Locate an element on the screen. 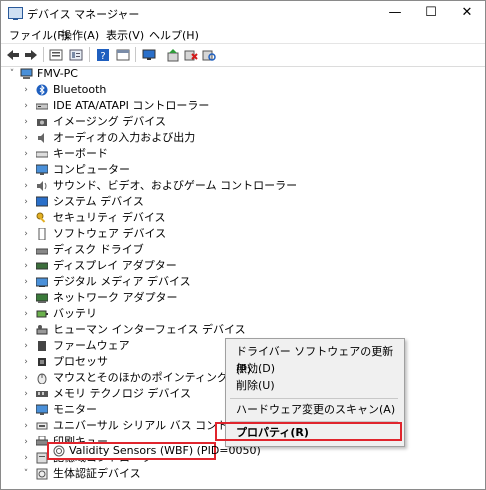  menu-view: 表示(V) is located at coordinates (125, 35).